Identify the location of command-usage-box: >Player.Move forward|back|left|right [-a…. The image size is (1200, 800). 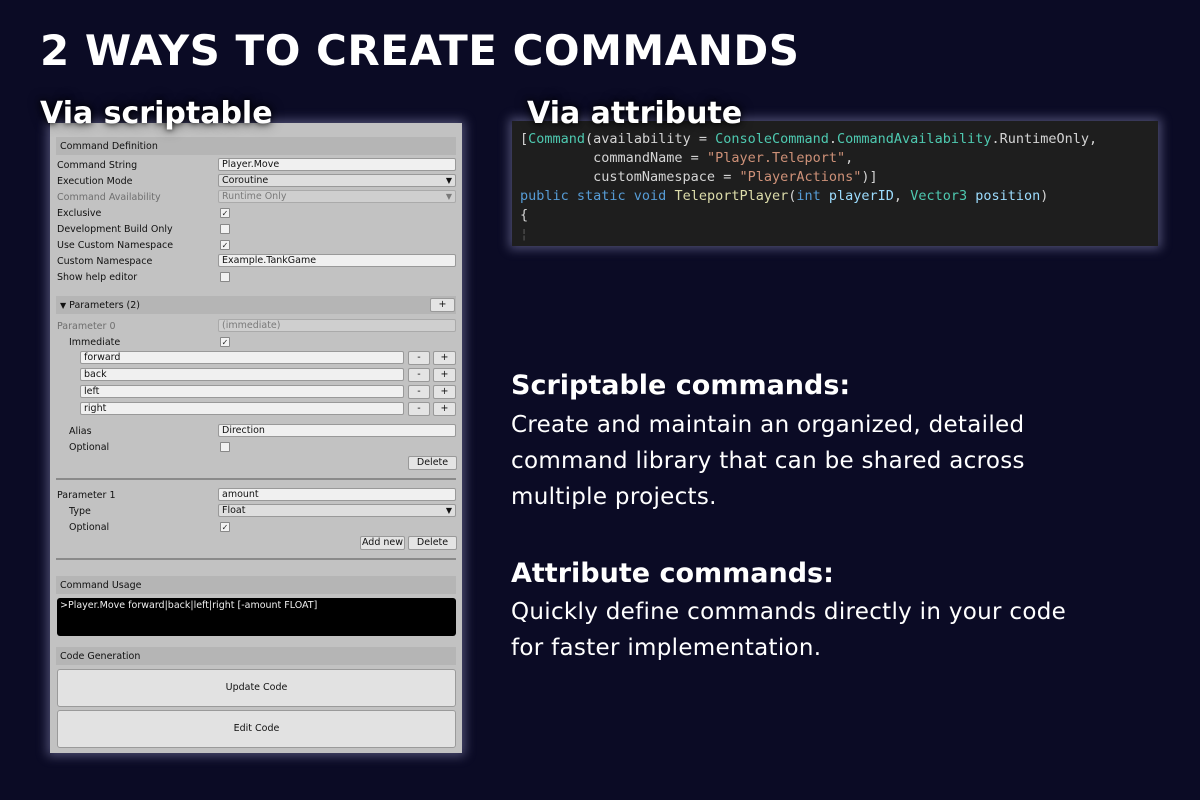
(256, 617).